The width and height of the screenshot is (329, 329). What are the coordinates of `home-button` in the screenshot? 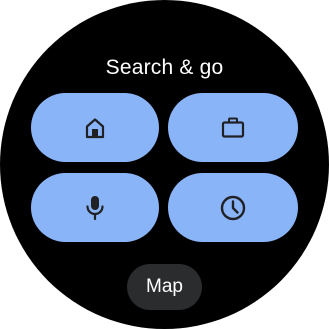 It's located at (95, 127).